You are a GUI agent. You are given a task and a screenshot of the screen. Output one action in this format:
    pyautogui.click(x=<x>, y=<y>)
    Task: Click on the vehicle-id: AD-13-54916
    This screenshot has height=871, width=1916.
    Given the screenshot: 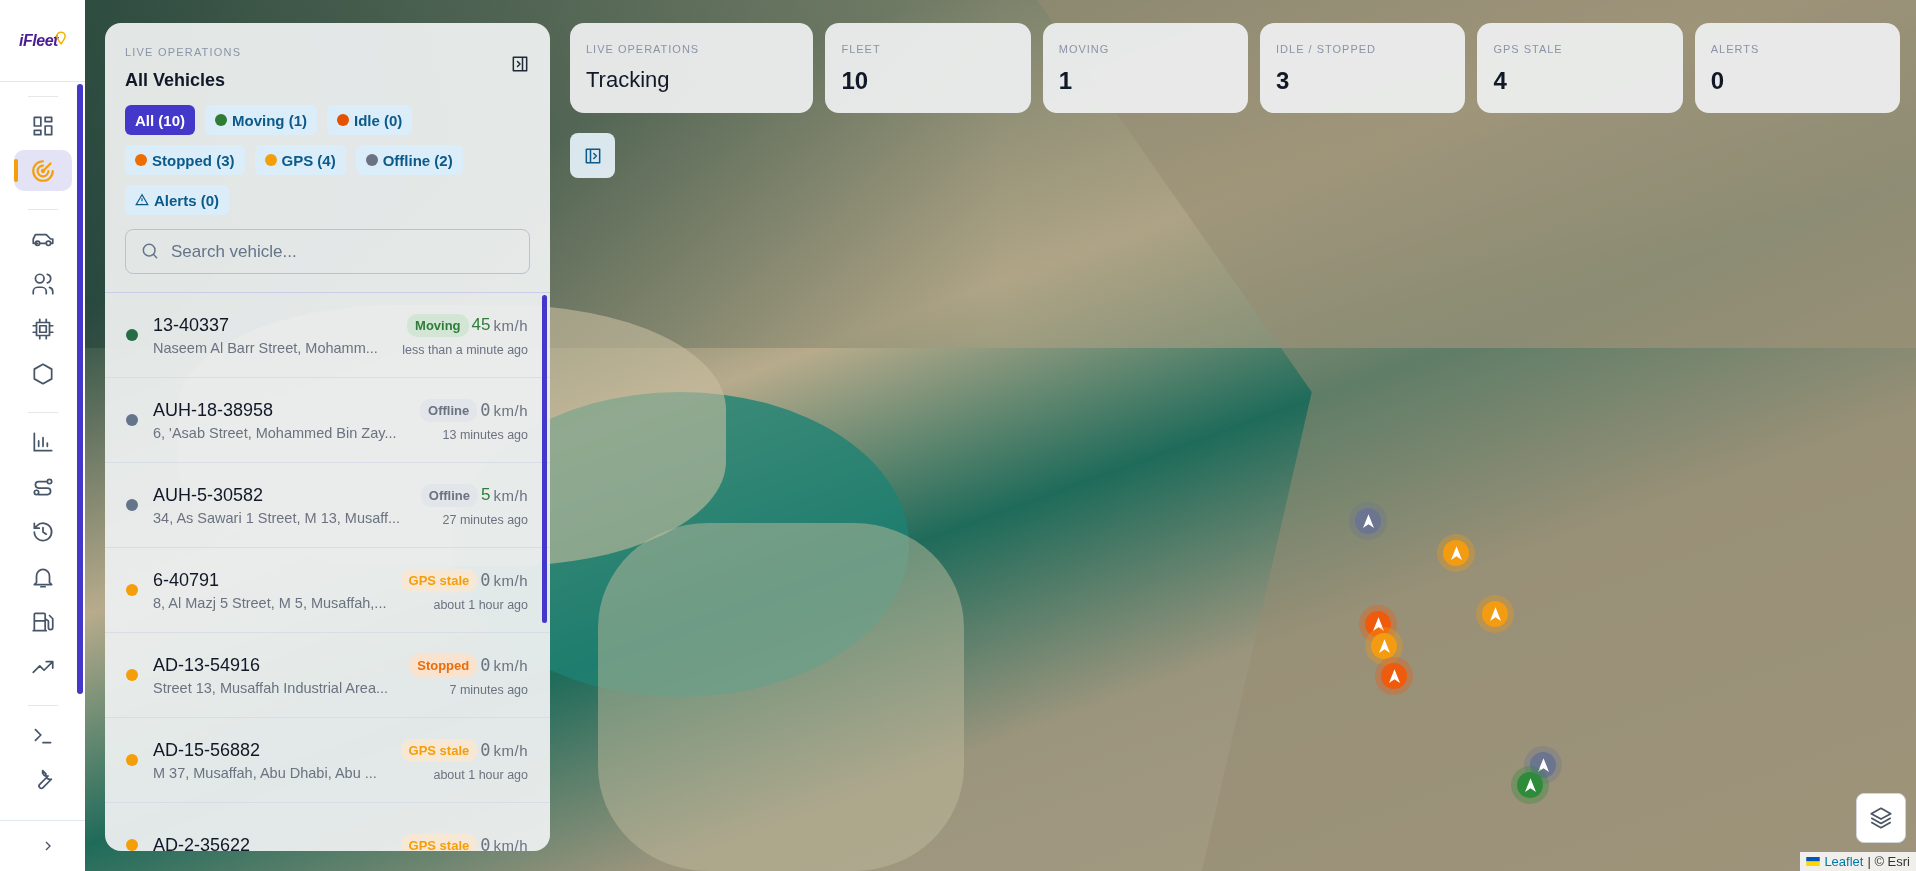 What is the action you would take?
    pyautogui.click(x=207, y=665)
    